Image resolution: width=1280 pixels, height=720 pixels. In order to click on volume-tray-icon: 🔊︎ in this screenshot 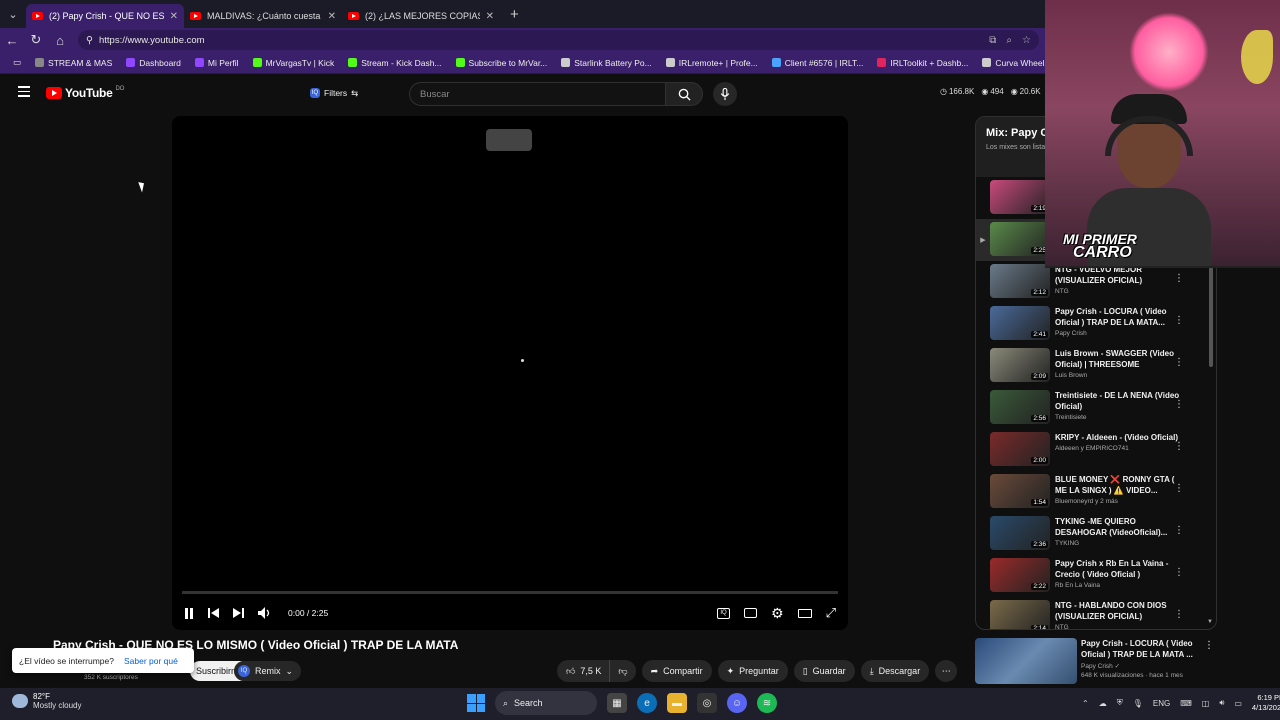, I will do `click(1221, 703)`.